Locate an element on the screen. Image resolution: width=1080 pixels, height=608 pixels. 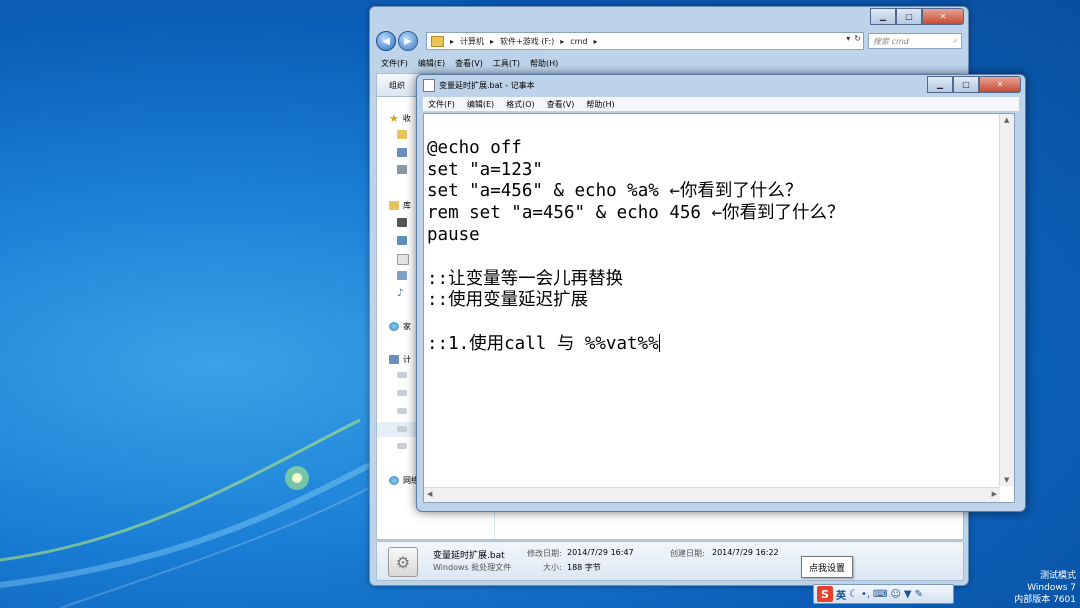
keyboard-icon: ⌨ is located at coordinates (880, 594).